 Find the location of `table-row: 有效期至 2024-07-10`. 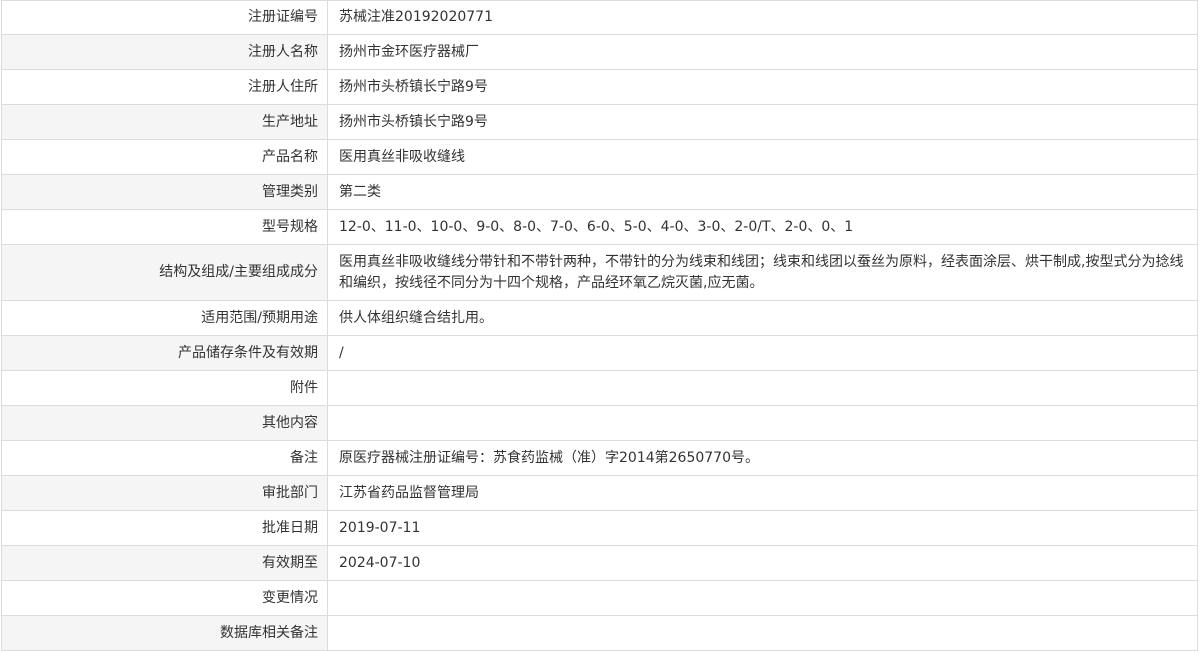

table-row: 有效期至 2024-07-10 is located at coordinates (599, 563).